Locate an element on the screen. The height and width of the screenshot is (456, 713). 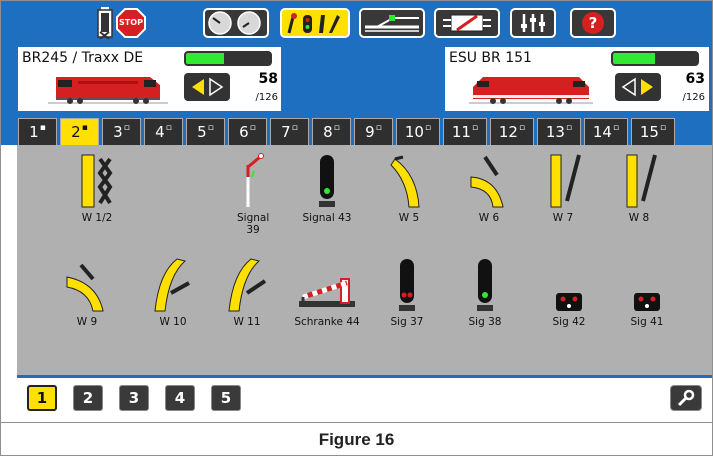
accessory-w8: W 8 is located at coordinates (639, 188).